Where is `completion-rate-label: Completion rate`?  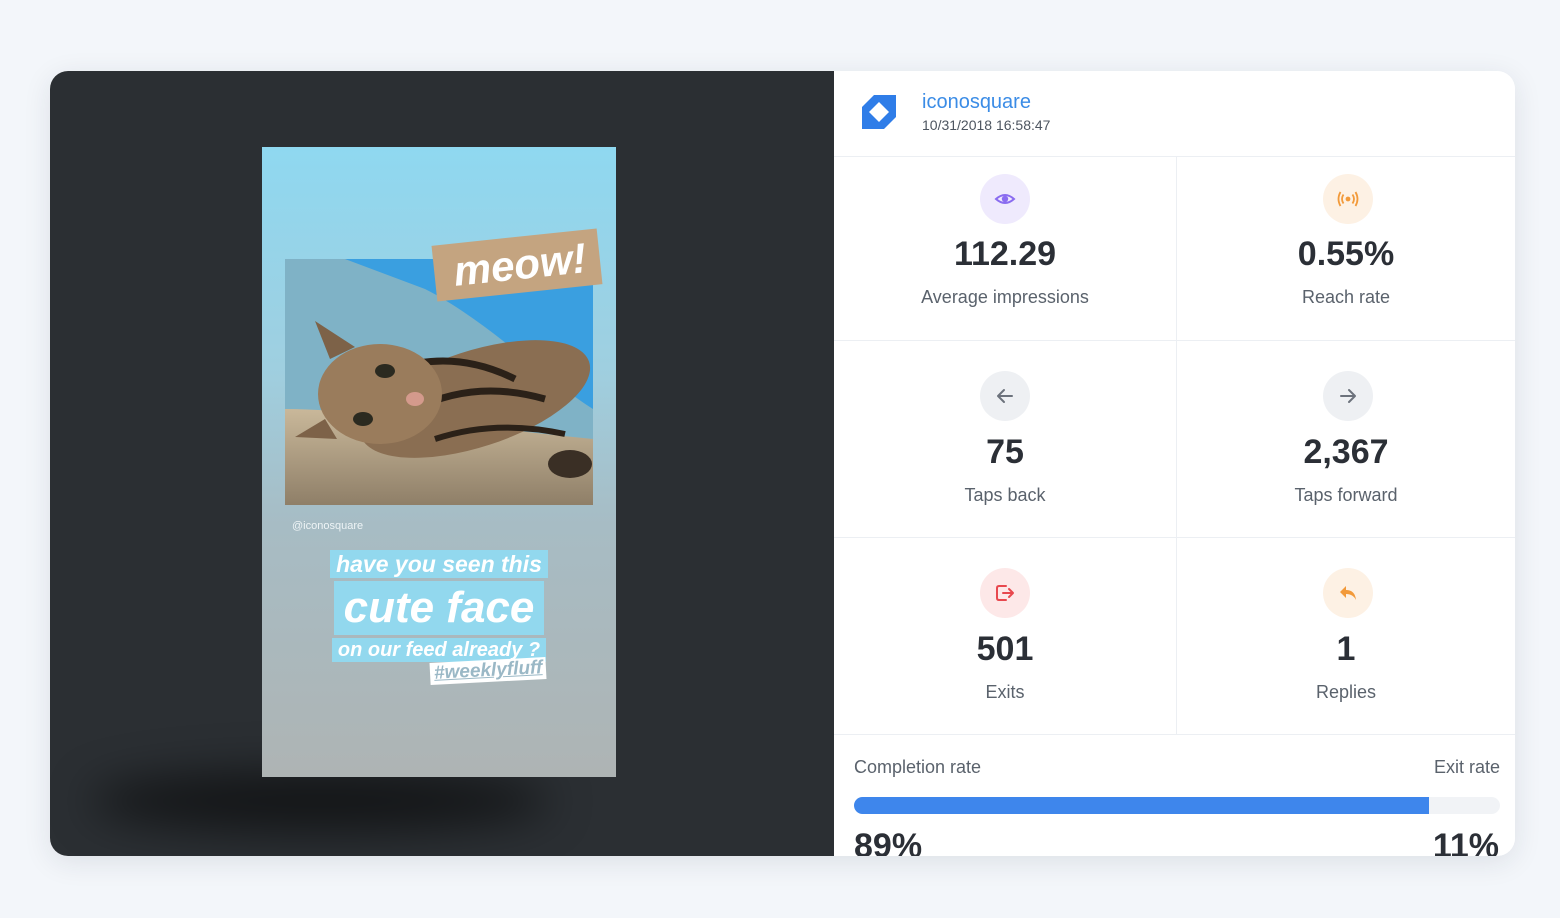
completion-rate-label: Completion rate is located at coordinates (918, 767).